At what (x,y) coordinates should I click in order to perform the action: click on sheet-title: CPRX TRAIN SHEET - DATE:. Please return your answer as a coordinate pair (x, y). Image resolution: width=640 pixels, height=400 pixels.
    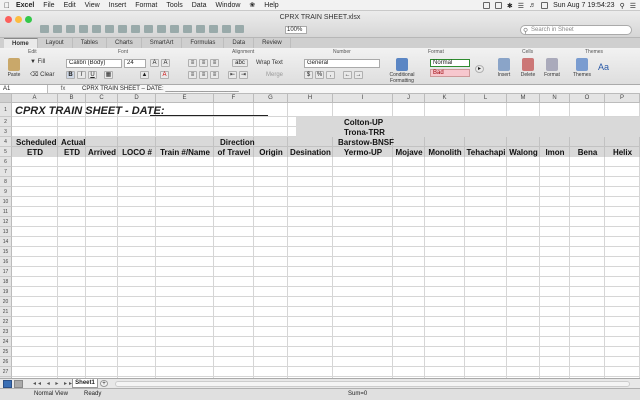
    Looking at the image, I should click on (90, 111).